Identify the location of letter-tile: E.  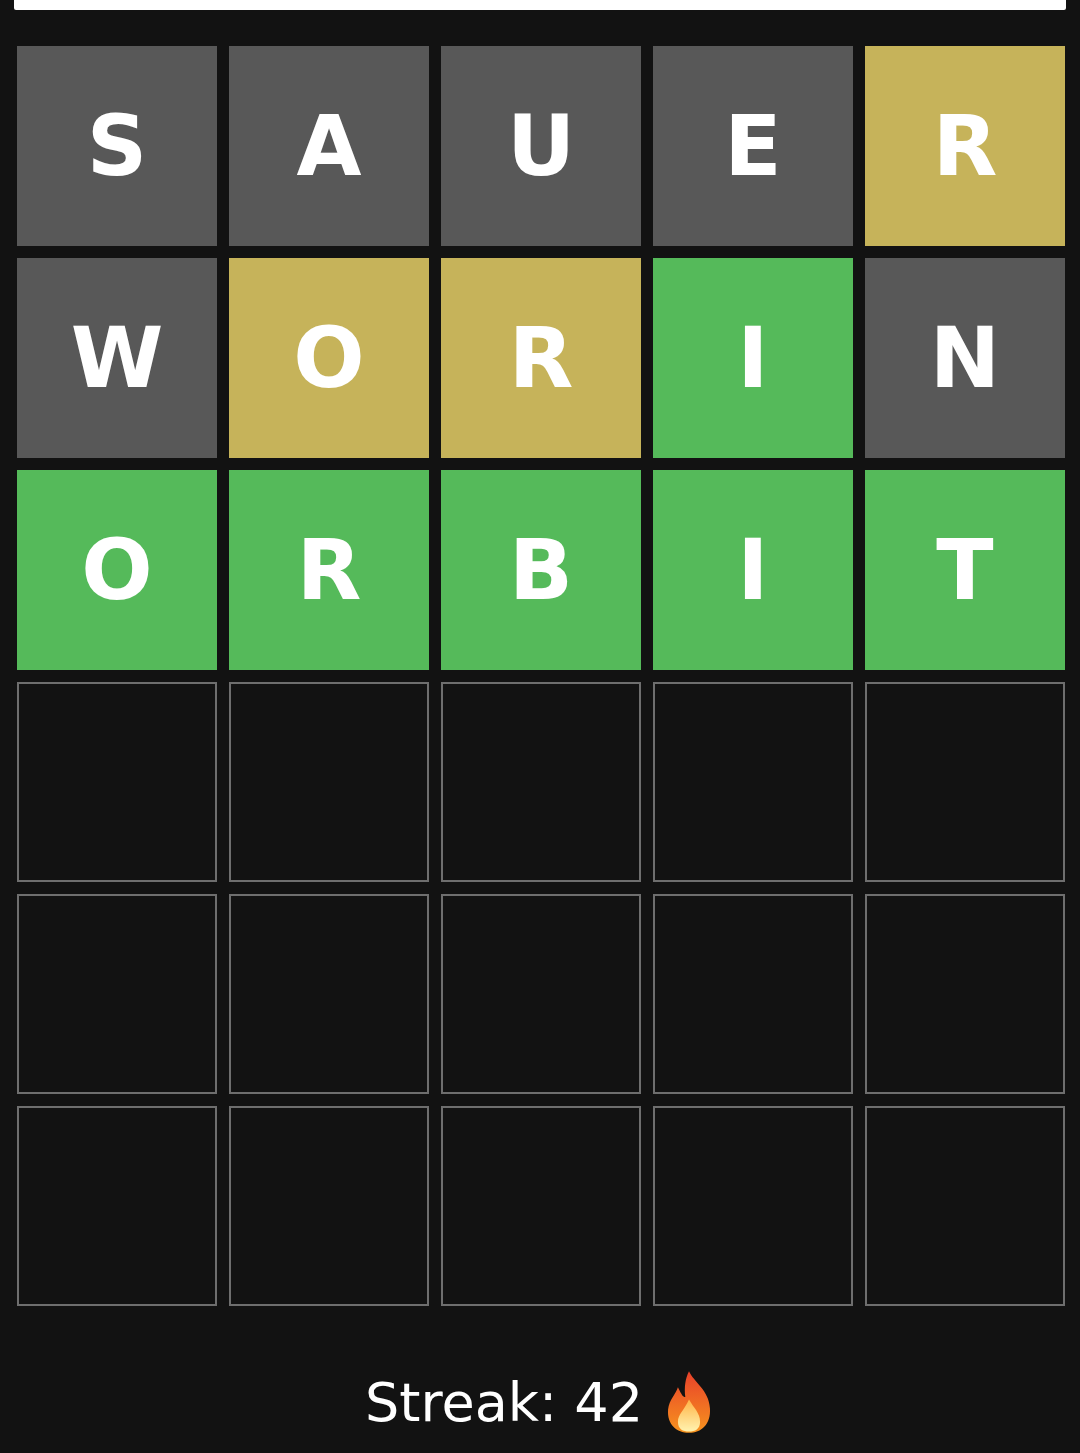
(753, 146).